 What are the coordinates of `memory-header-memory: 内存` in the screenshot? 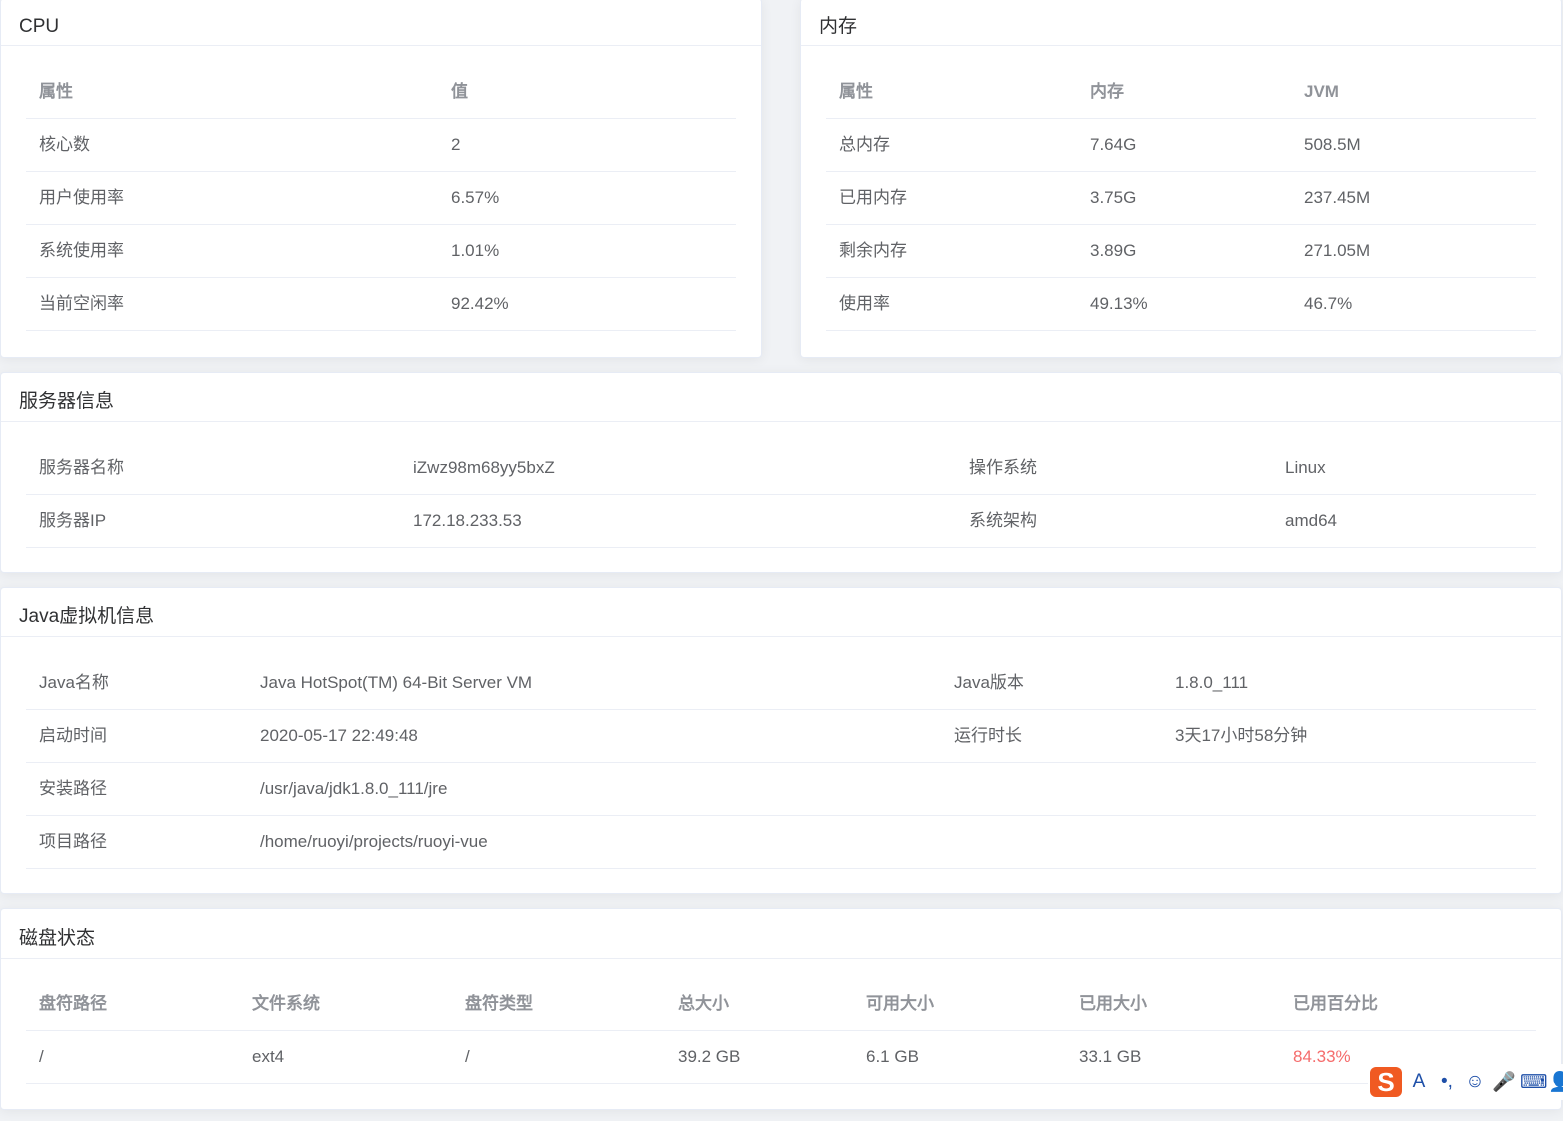 It's located at (1107, 91).